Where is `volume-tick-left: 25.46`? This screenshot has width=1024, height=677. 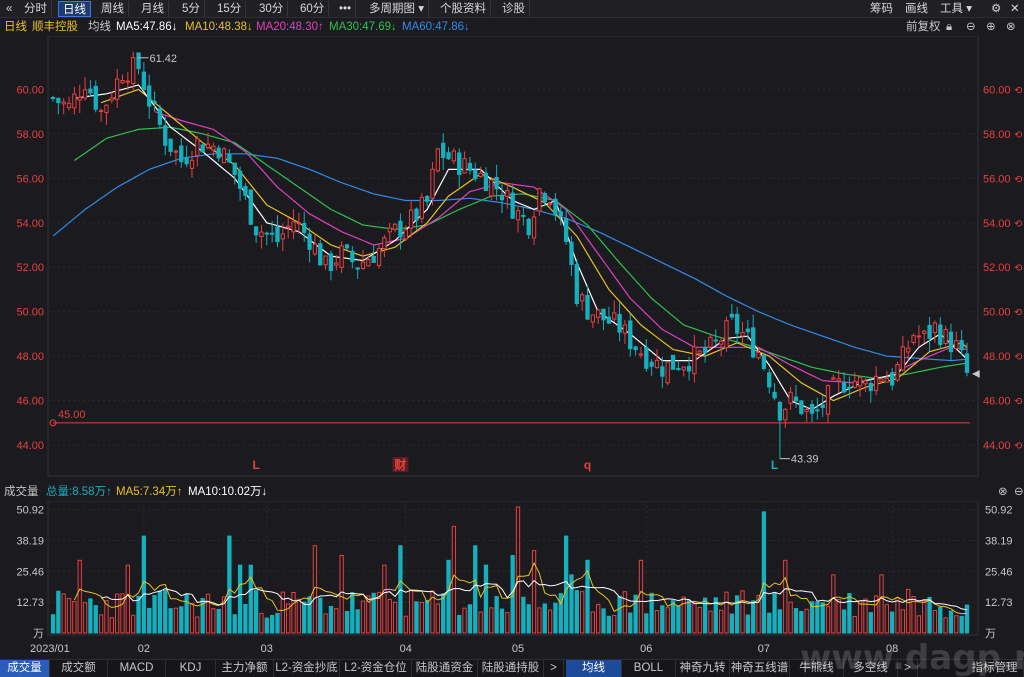 volume-tick-left: 25.46 is located at coordinates (30, 572).